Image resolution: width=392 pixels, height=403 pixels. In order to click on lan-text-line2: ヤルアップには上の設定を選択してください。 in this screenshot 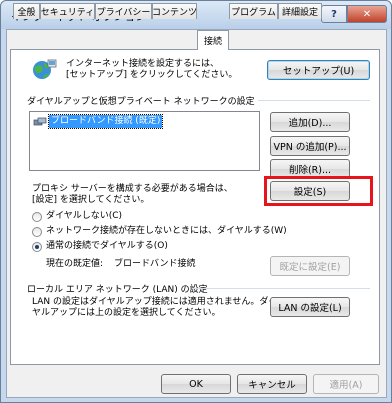, I will do `click(126, 313)`.